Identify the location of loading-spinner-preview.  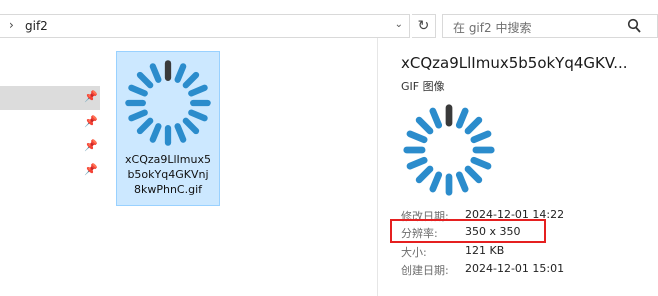
(449, 150).